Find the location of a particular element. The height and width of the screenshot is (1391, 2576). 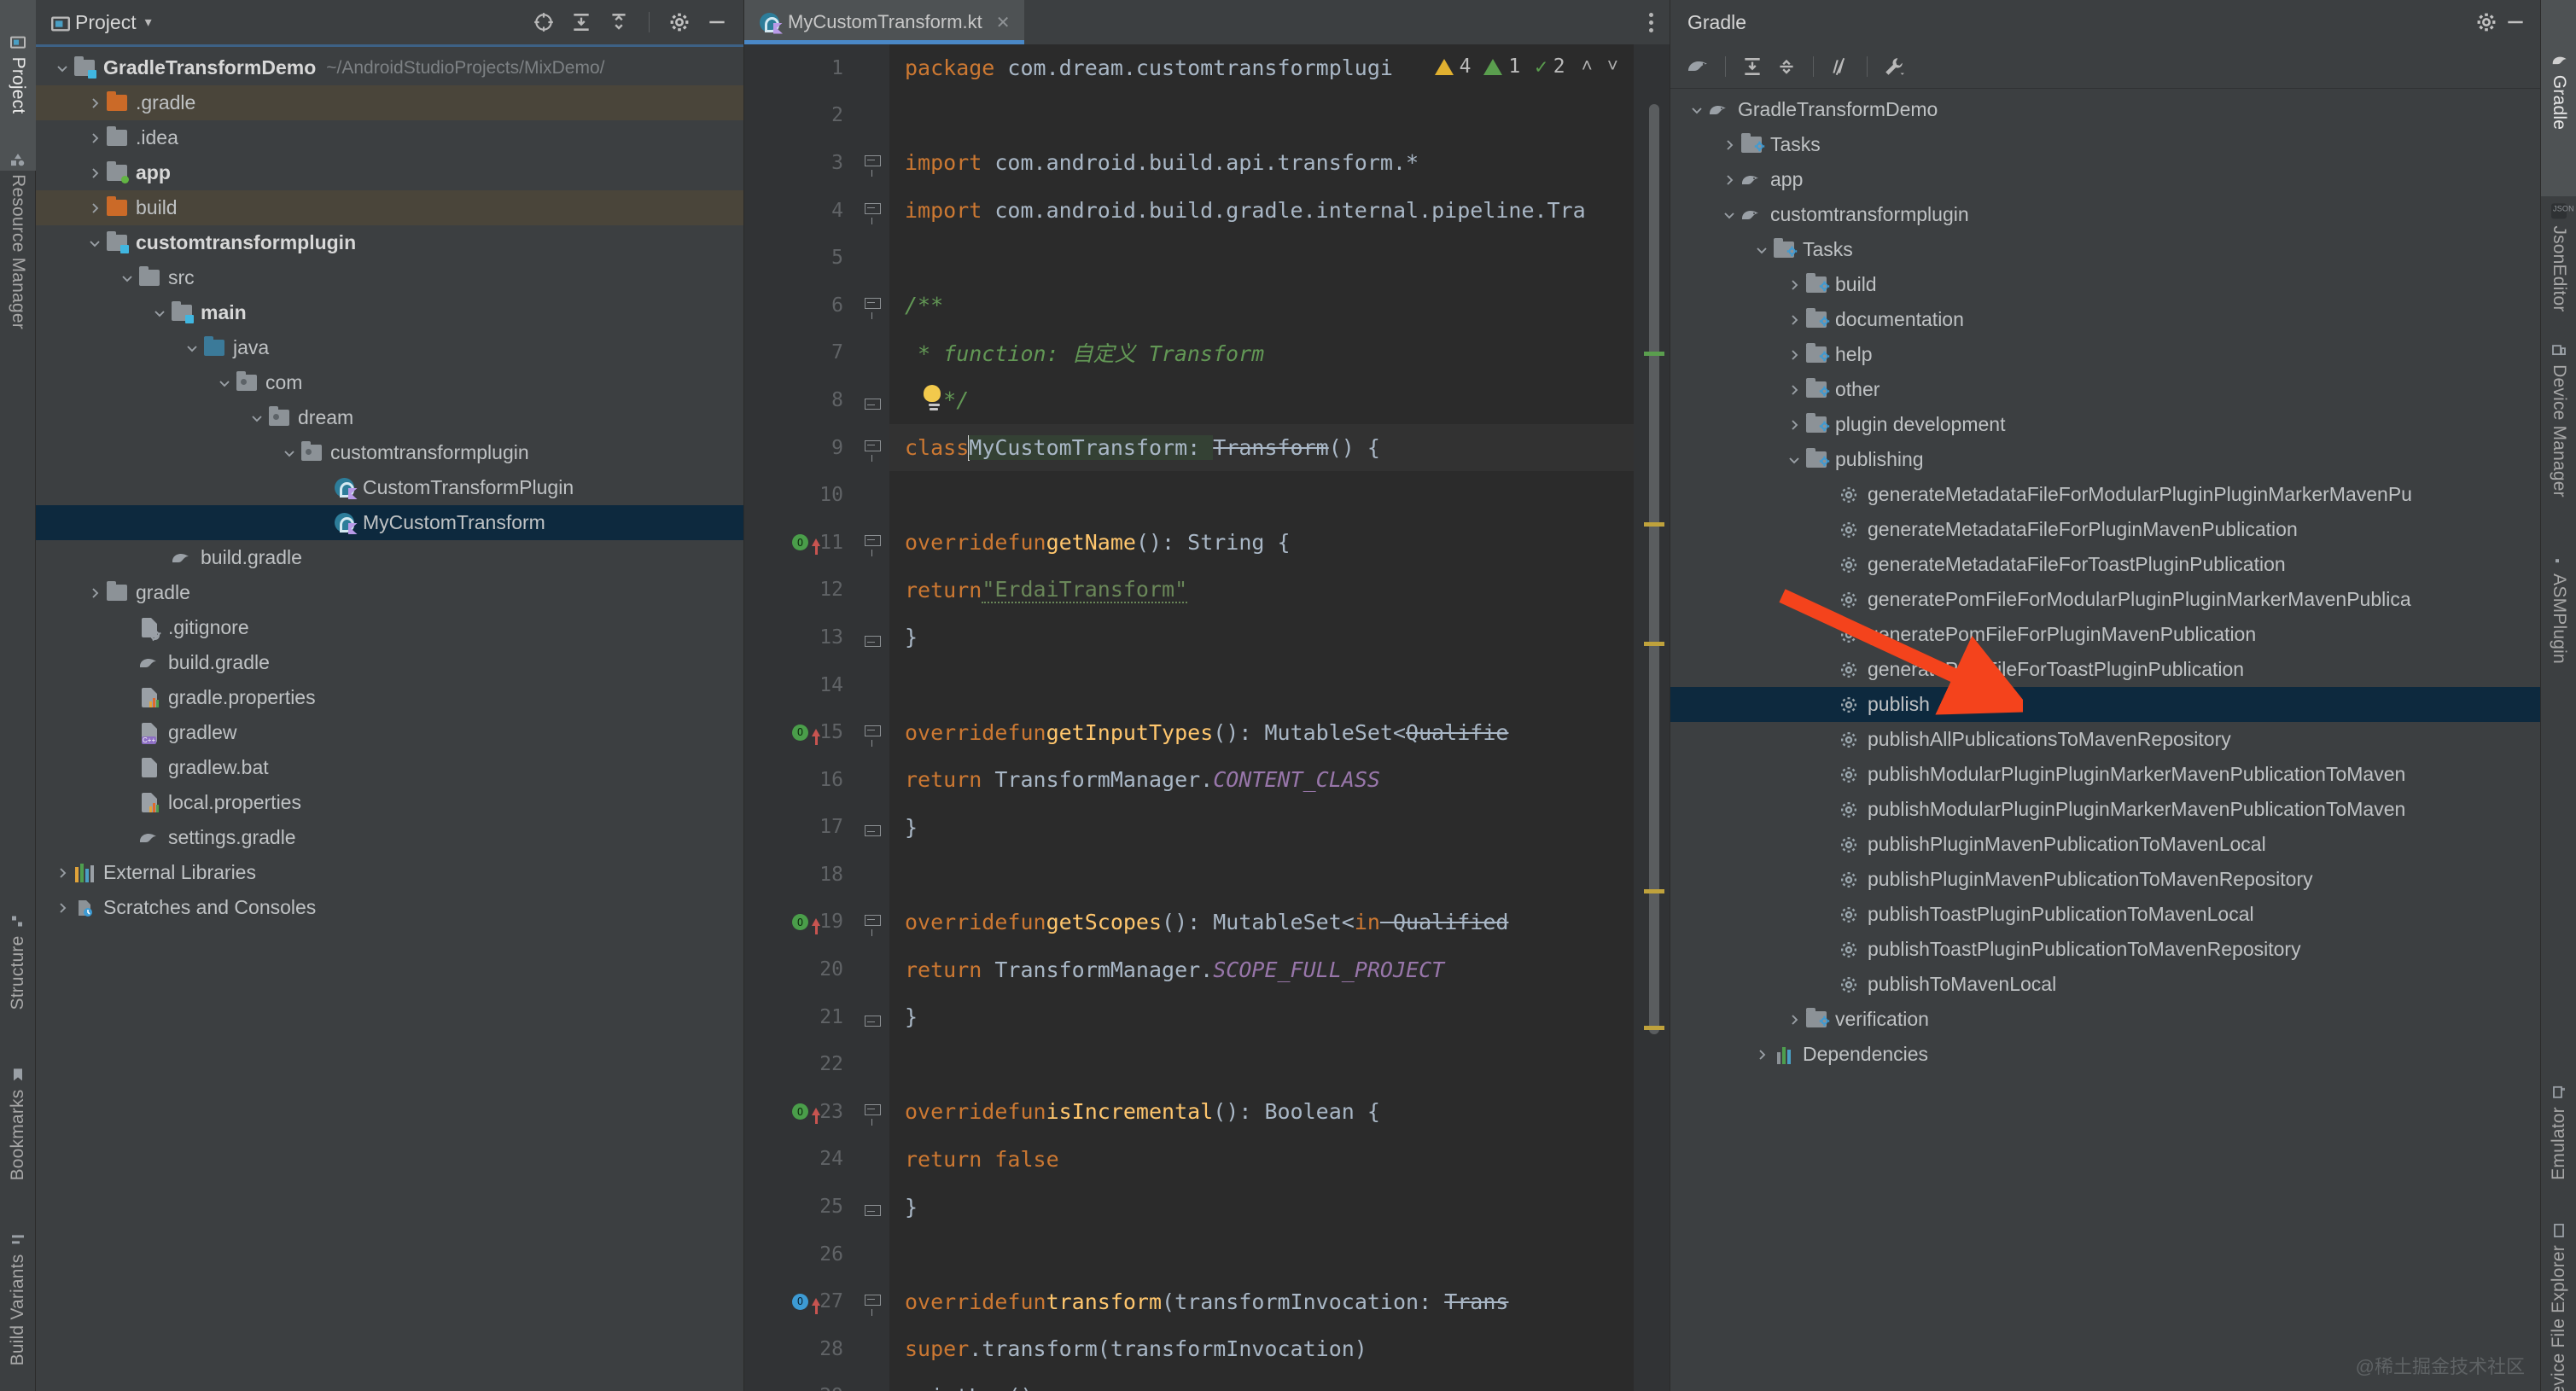

gradle-tree-row: plugin development is located at coordinates (2105, 424).